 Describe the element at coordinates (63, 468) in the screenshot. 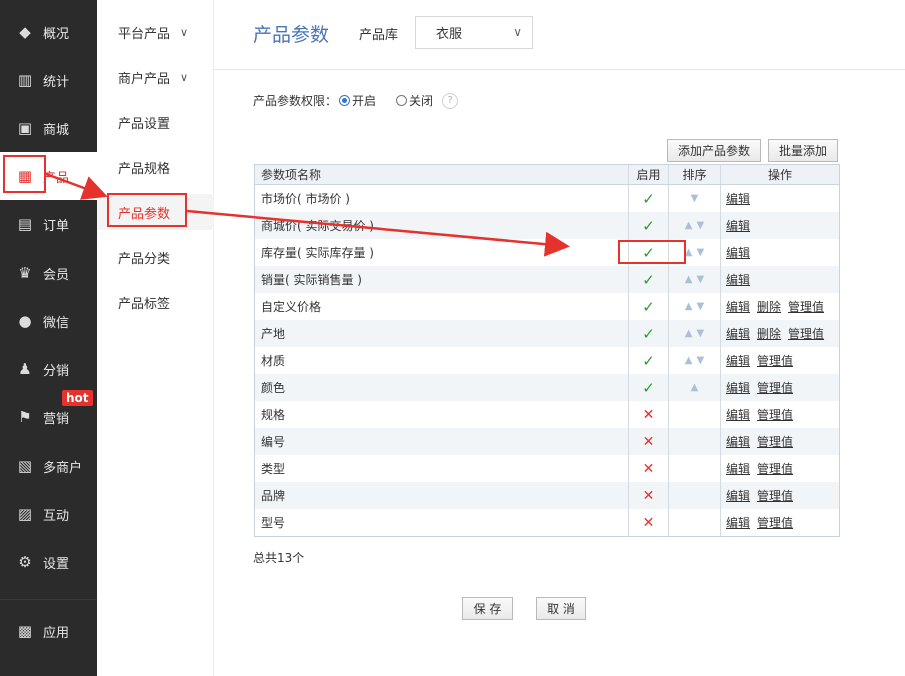

I see `nav-item-label: 多商户` at that location.